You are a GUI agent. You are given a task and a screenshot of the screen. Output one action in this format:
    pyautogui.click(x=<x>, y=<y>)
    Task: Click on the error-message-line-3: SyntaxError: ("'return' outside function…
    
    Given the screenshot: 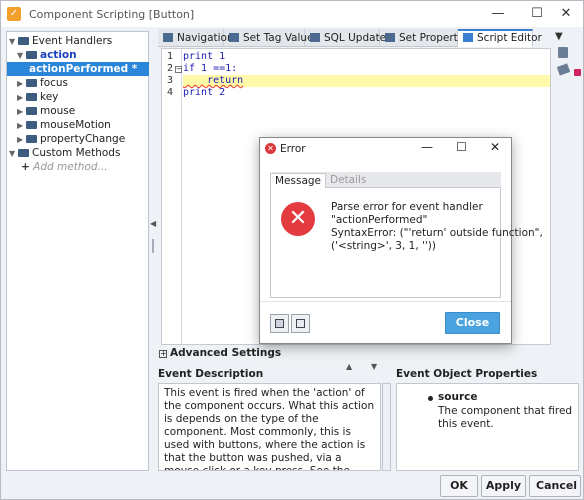 What is the action you would take?
    pyautogui.click(x=437, y=233)
    